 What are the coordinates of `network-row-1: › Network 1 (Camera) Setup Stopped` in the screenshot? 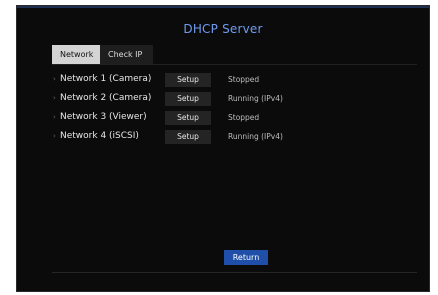 It's located at (243, 81).